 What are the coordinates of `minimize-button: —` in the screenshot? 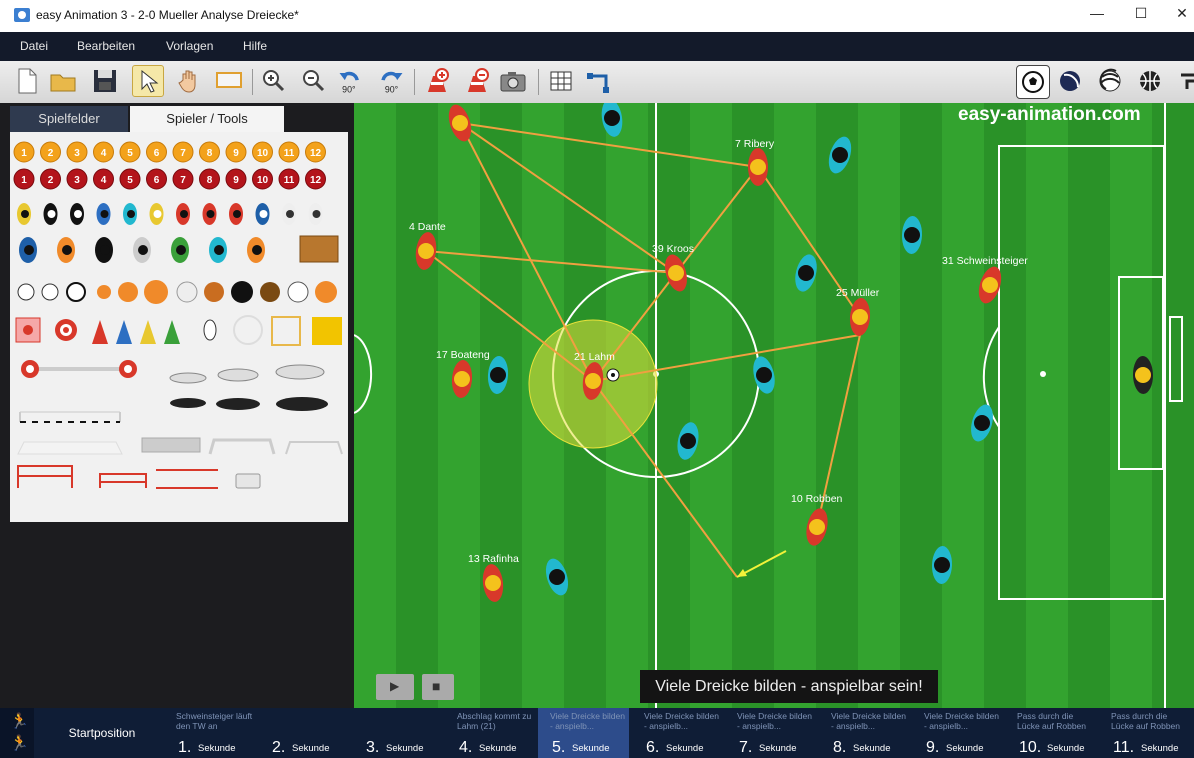 It's located at (1097, 13).